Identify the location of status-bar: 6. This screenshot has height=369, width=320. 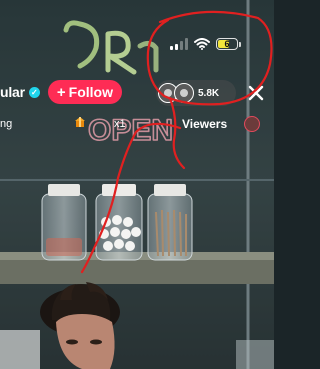
(205, 44).